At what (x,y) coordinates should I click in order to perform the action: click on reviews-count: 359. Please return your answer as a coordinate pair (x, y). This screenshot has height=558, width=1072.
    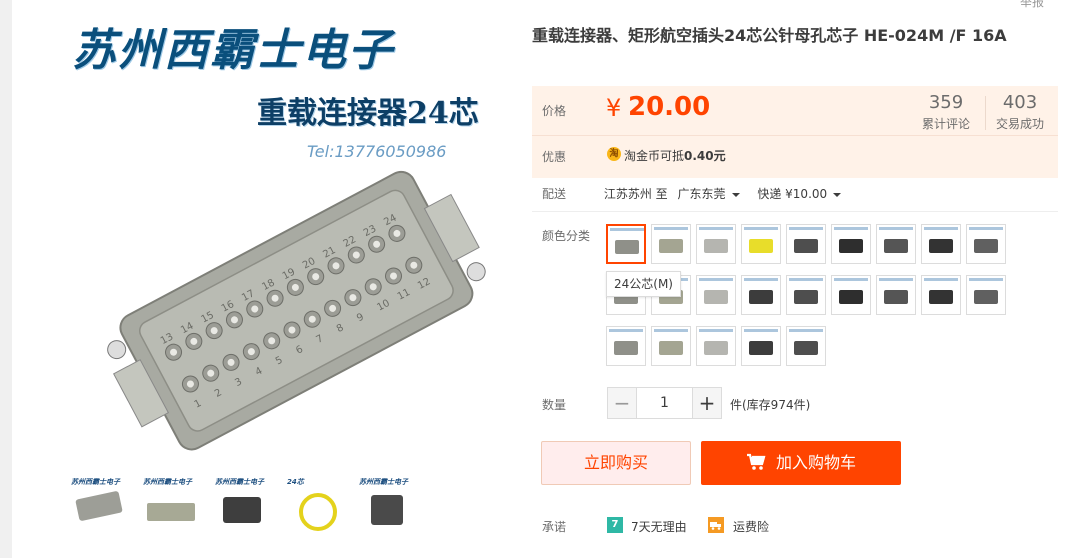
    Looking at the image, I should click on (946, 102).